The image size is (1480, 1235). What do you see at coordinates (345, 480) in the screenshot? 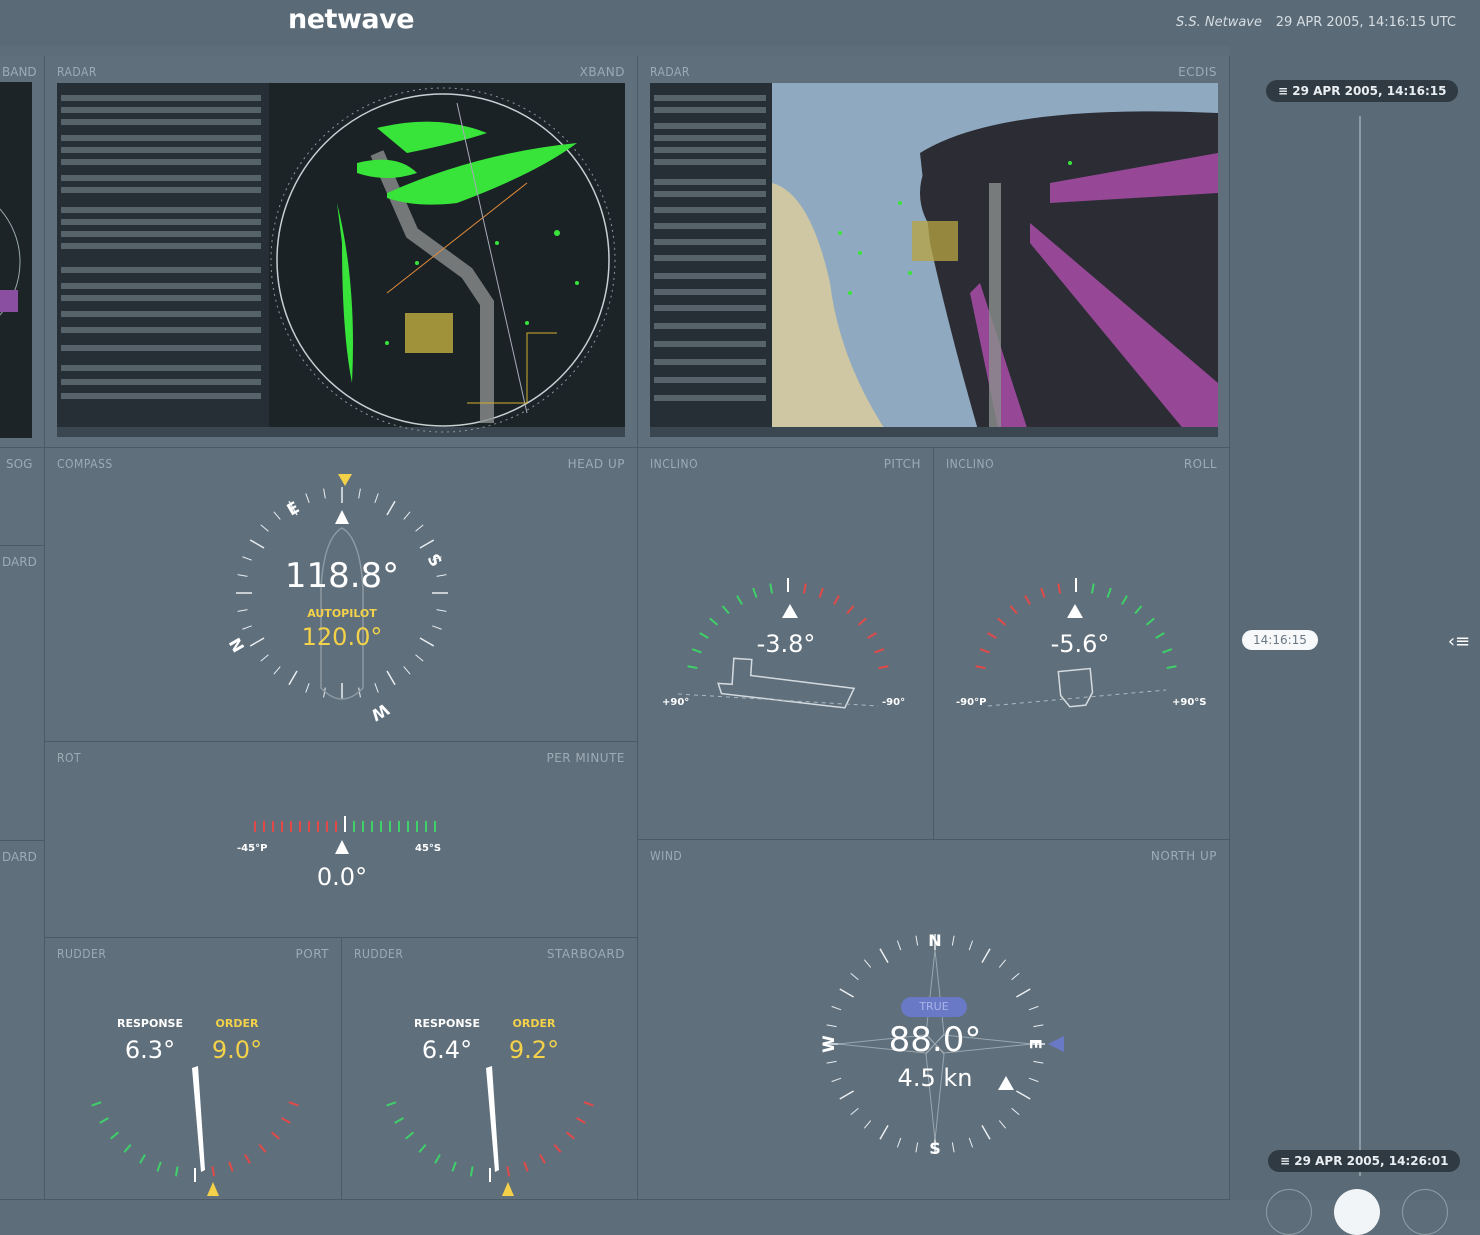
I see `autopilot-marker` at bounding box center [345, 480].